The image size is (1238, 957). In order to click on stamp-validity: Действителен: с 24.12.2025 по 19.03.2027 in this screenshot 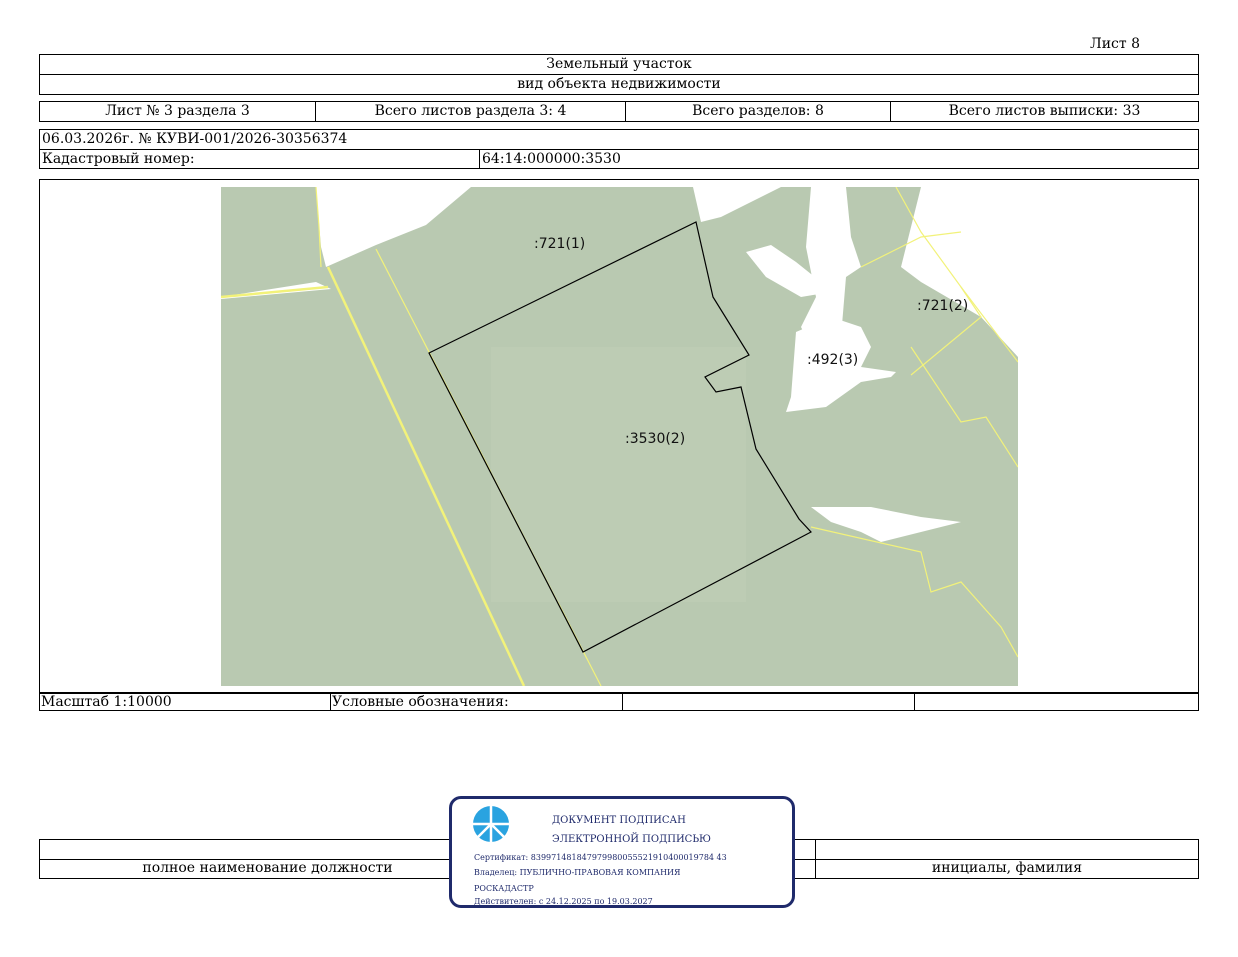, I will do `click(563, 901)`.